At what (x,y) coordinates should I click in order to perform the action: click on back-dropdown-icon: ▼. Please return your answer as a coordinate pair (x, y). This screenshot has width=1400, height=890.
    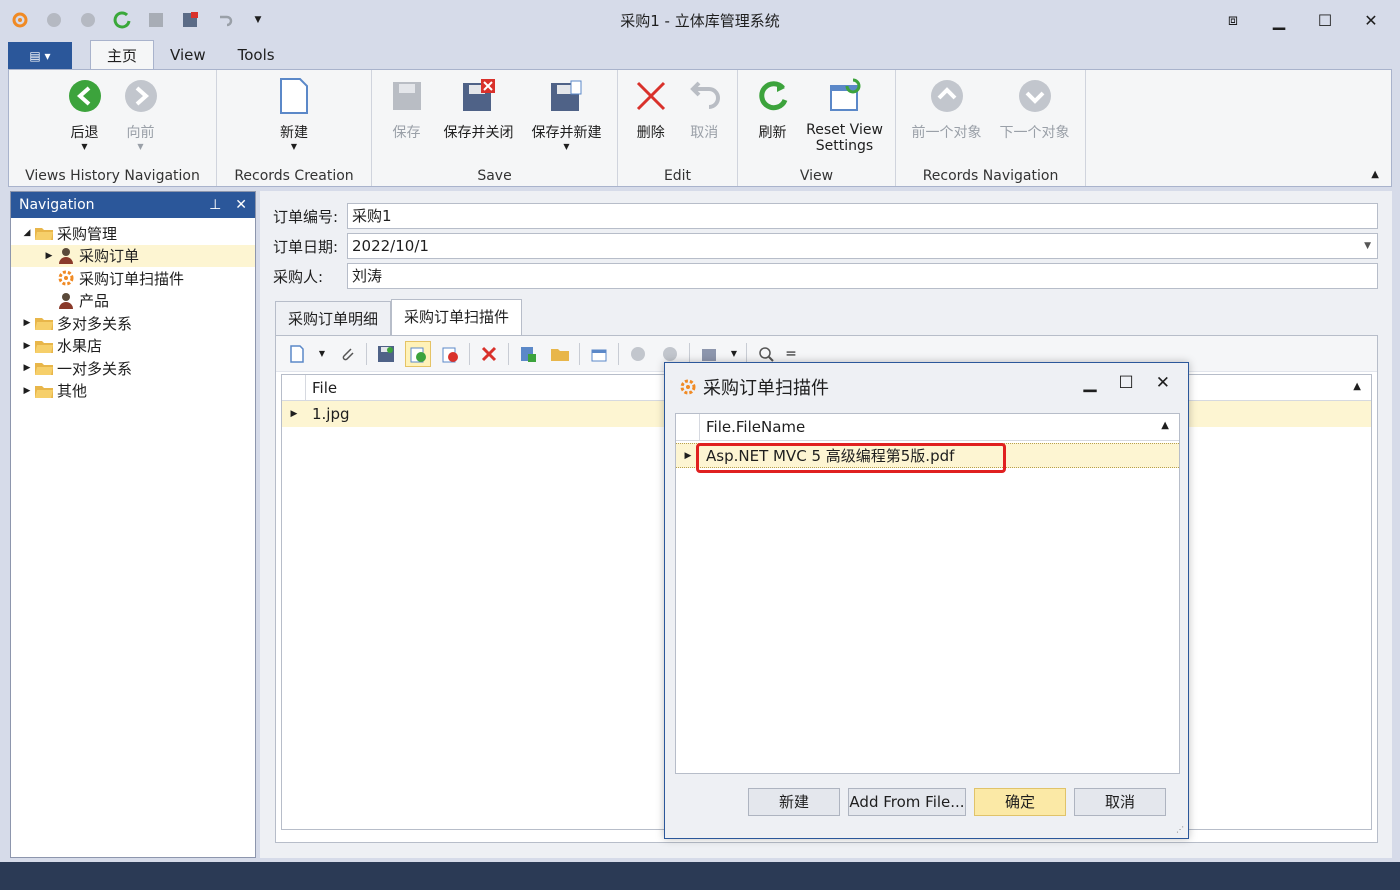
    Looking at the image, I should click on (84, 147).